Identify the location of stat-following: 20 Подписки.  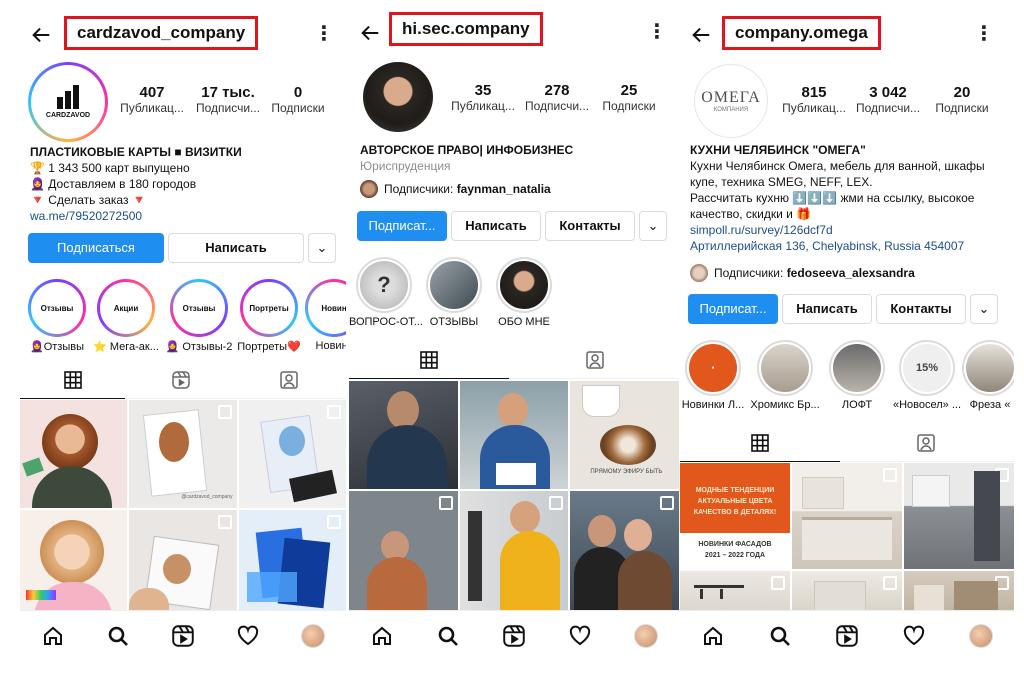
(962, 99).